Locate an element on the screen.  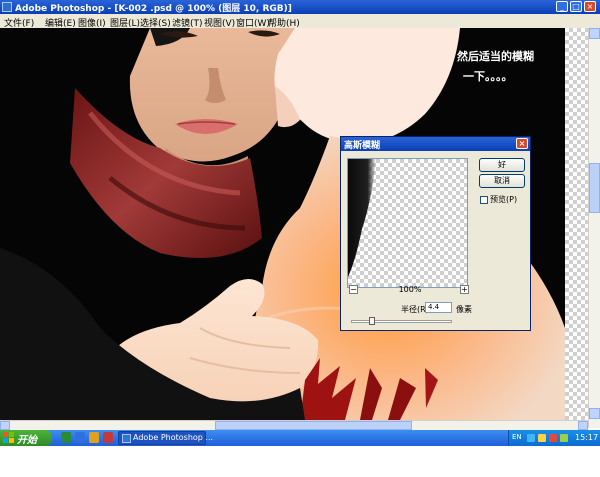
minimize-button: _ is located at coordinates (562, 6).